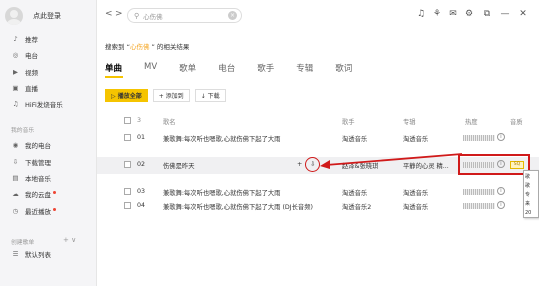  Describe the element at coordinates (31, 40) in the screenshot. I see `sidebar-item-label: 推荐` at that location.